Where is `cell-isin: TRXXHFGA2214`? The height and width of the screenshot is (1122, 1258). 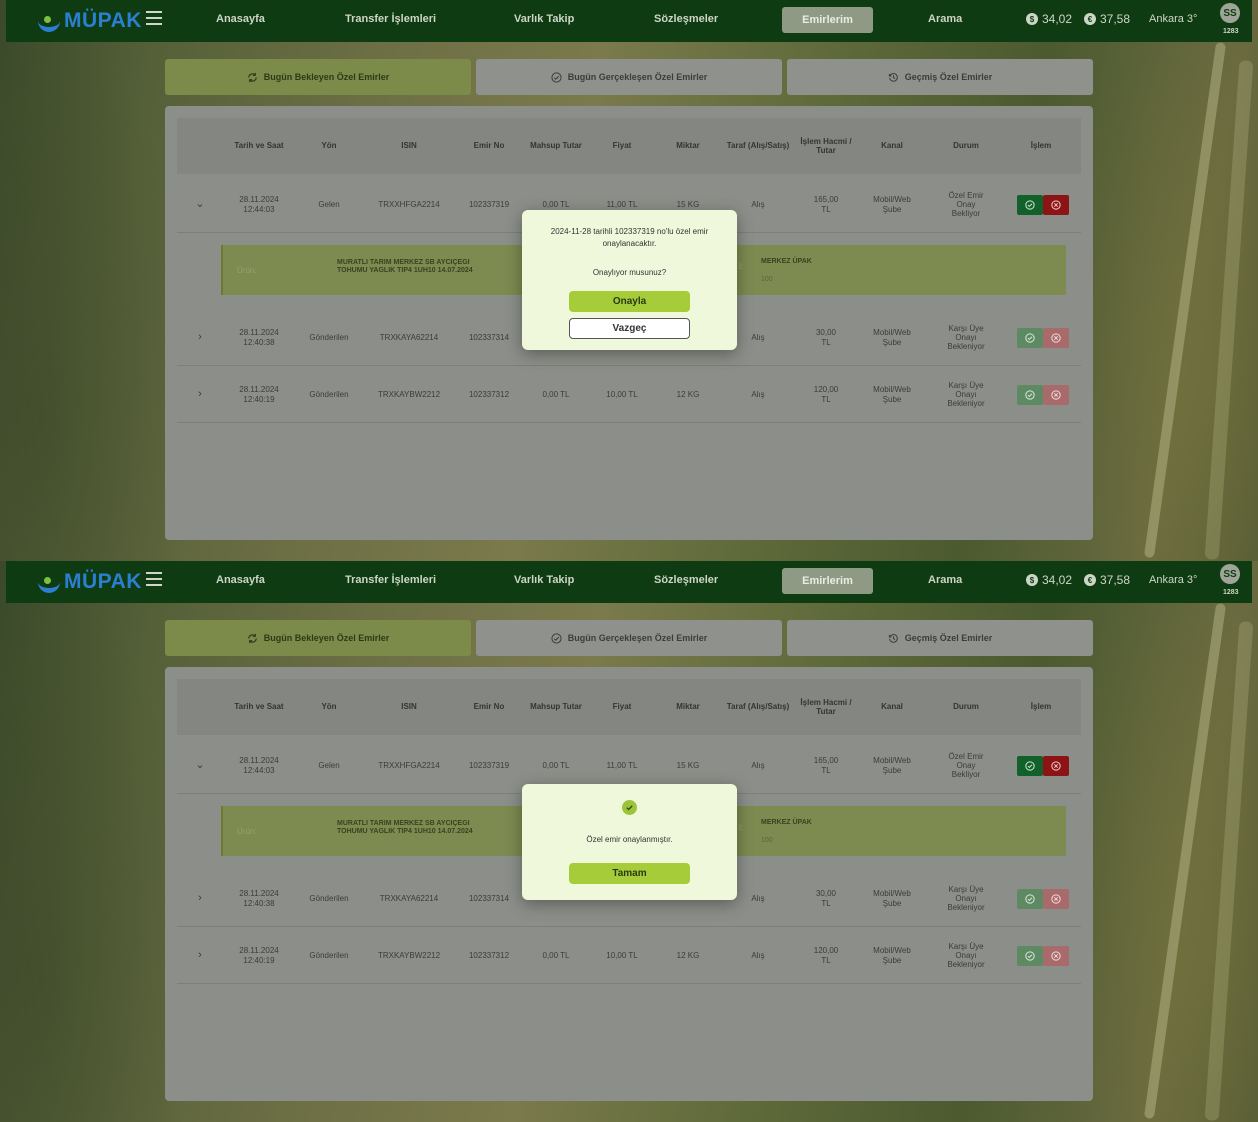 cell-isin: TRXXHFGA2214 is located at coordinates (409, 204).